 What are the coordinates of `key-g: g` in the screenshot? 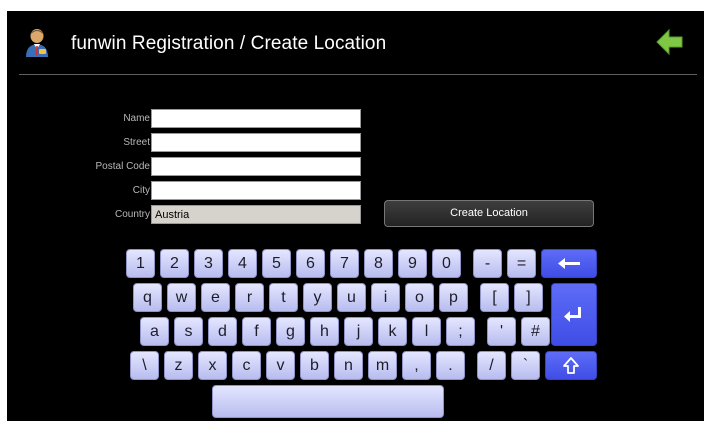 It's located at (290, 331).